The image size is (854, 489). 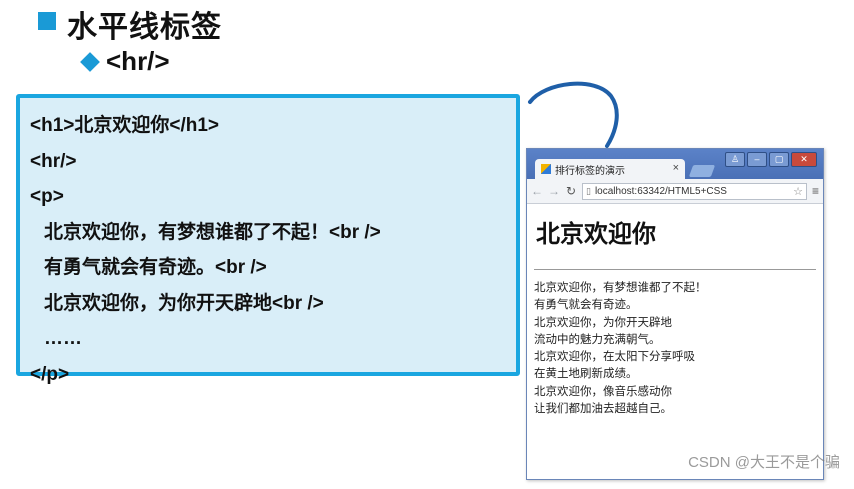 I want to click on watermark: CSDN @大王不是个骗, so click(x=764, y=462).